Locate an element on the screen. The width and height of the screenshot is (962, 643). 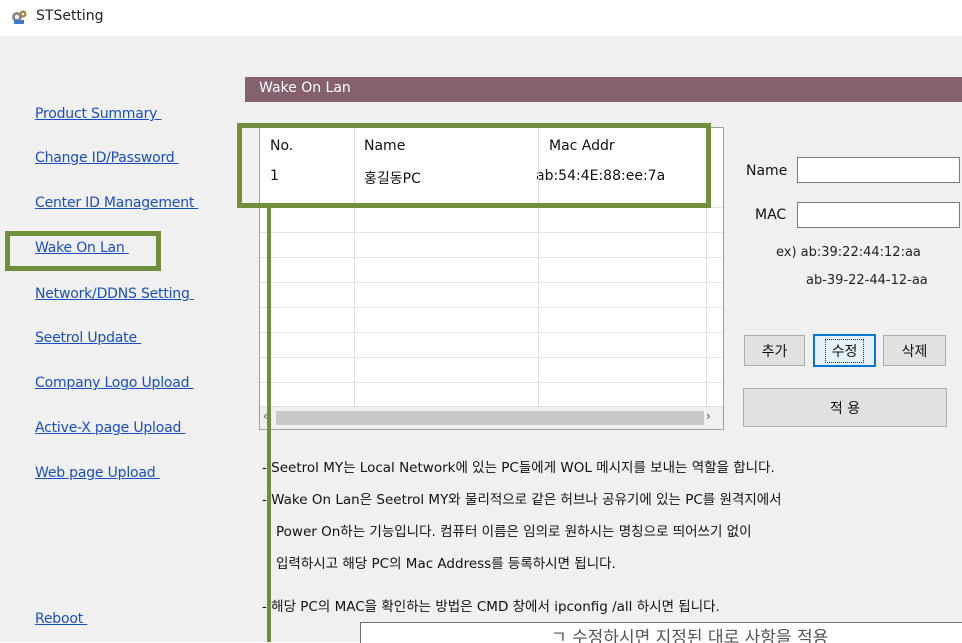
gear-icon is located at coordinates (19, 17).